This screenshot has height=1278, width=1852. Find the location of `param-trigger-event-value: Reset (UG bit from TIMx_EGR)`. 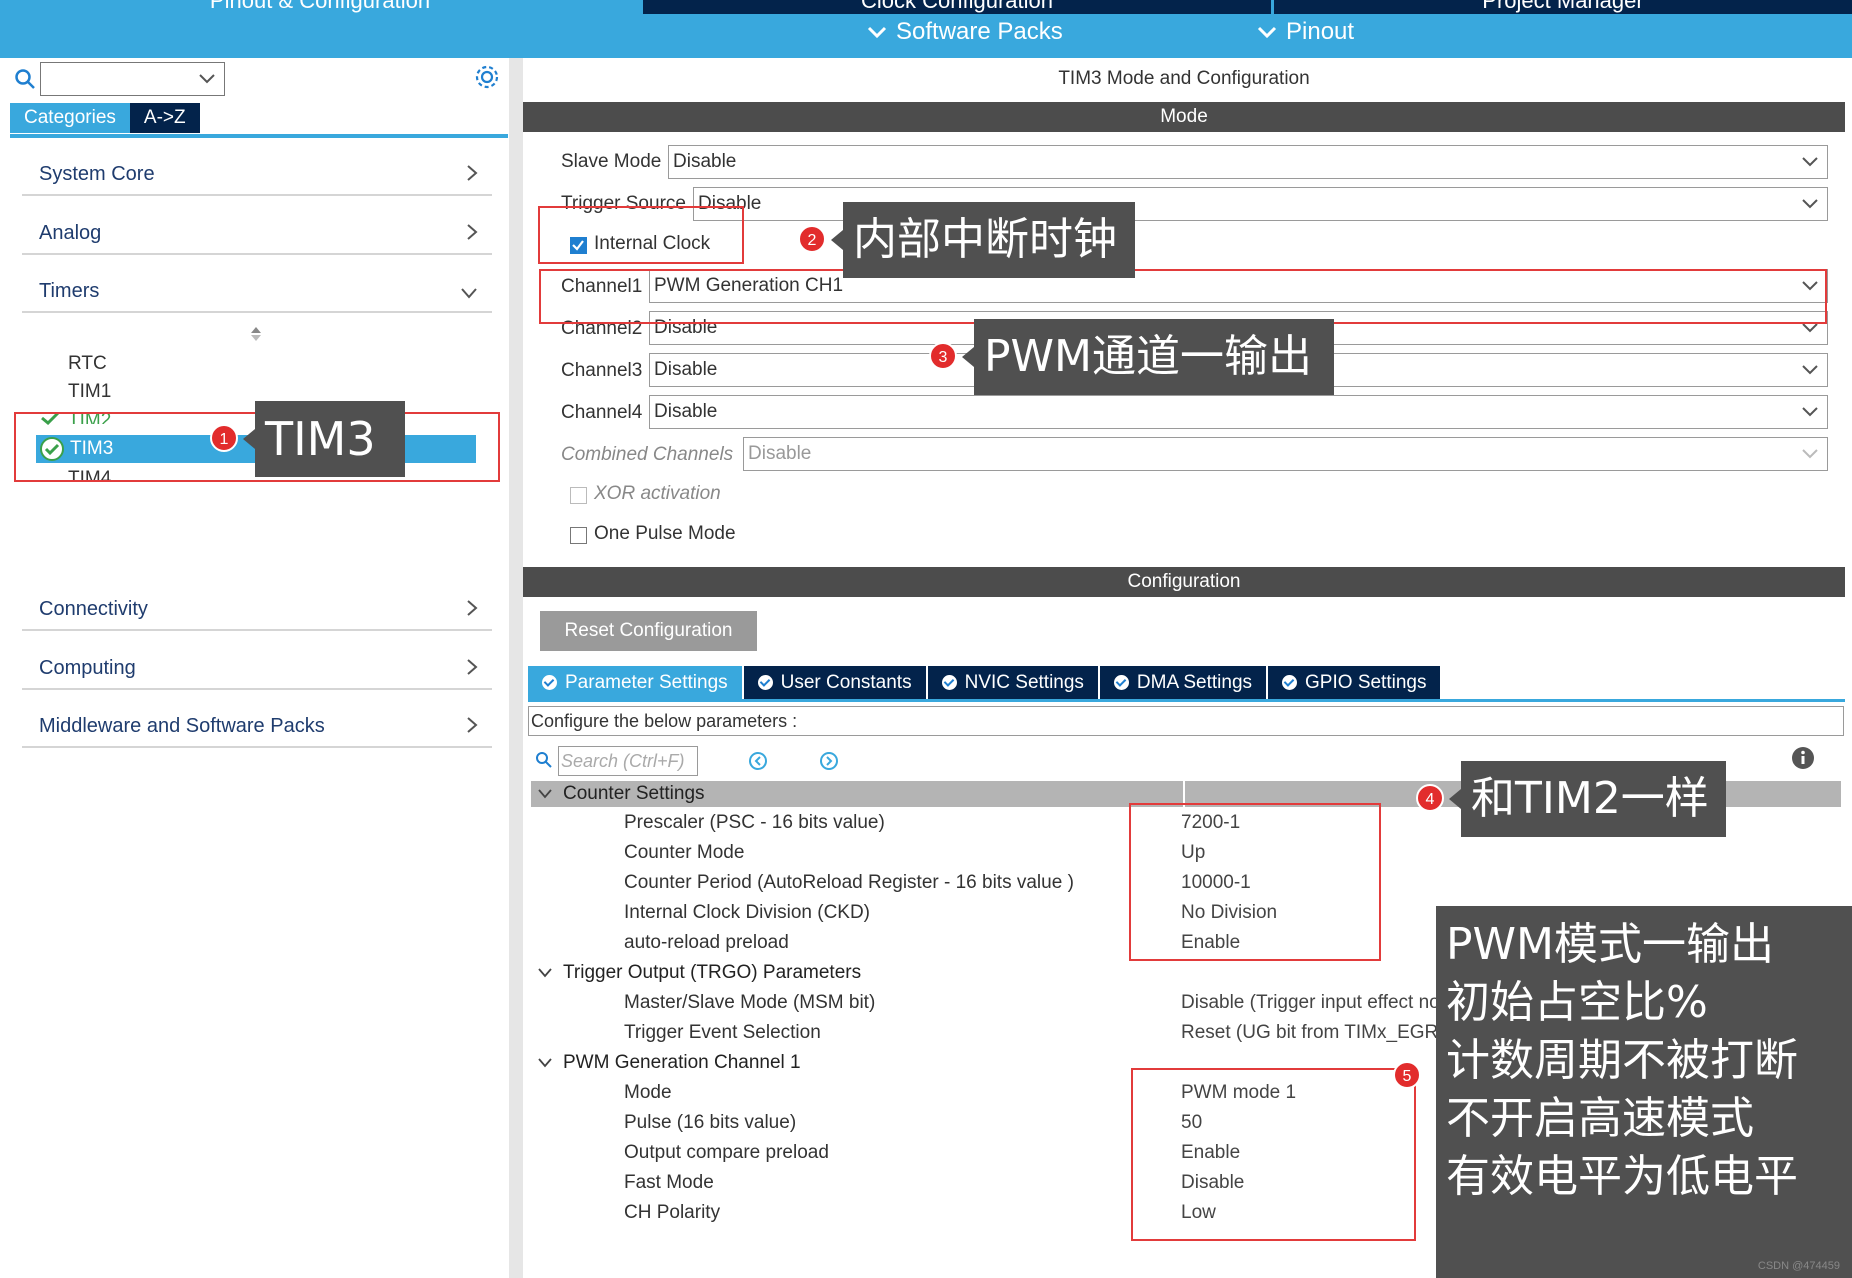

param-trigger-event-value: Reset (UG bit from TIMx_EGR) is located at coordinates (1313, 1033).